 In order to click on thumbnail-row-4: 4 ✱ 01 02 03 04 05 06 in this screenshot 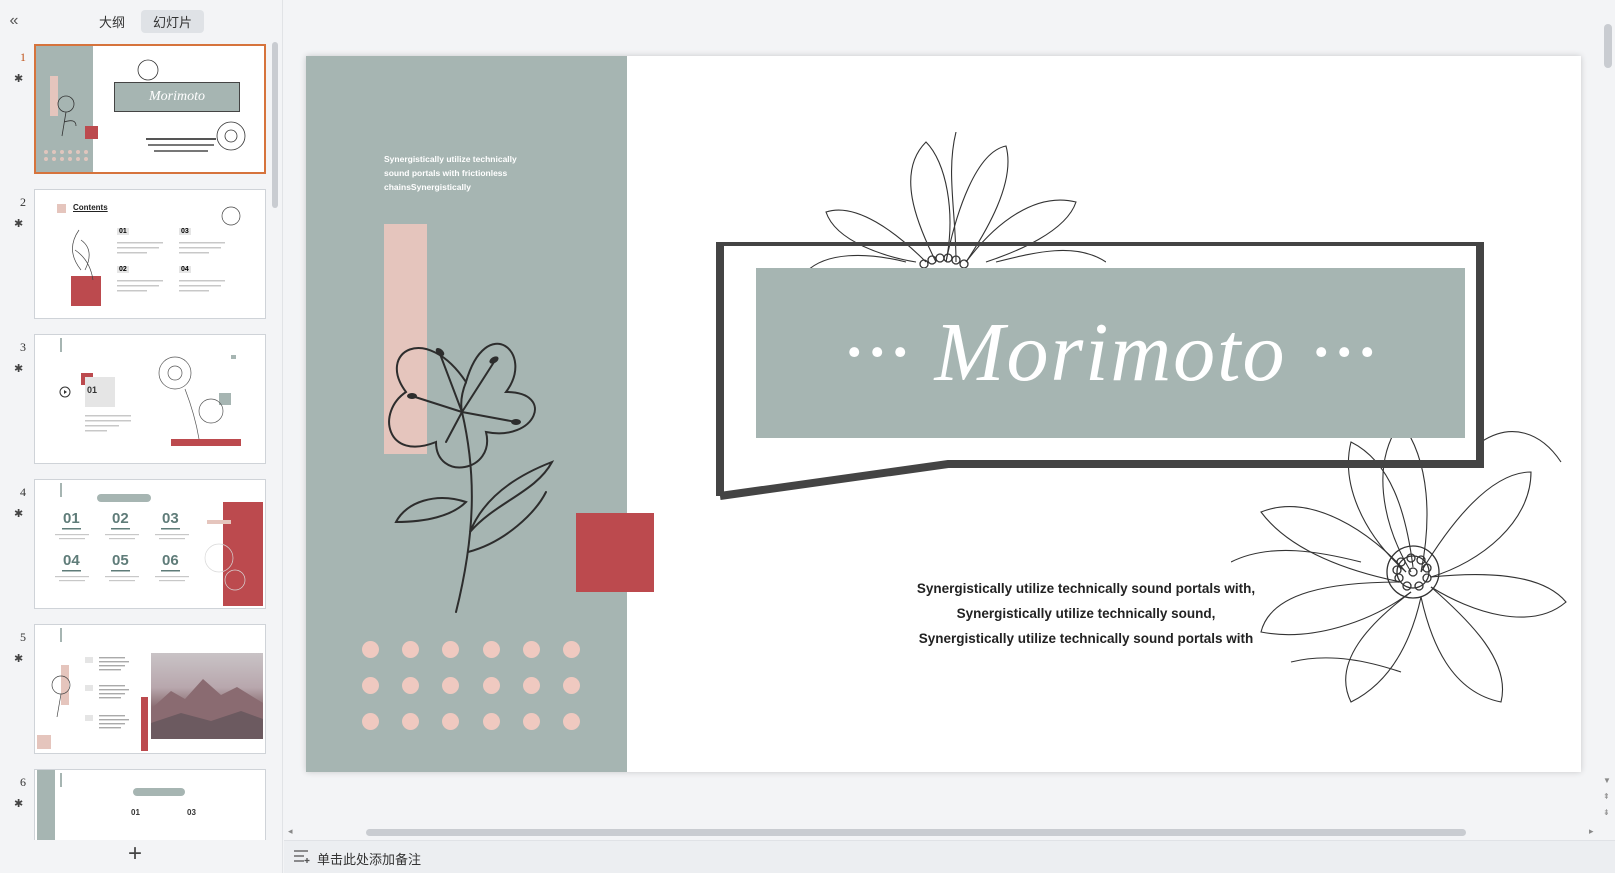, I will do `click(135, 542)`.